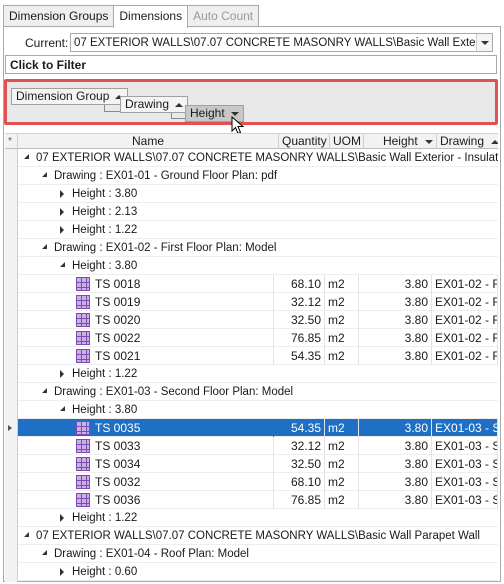 The image size is (504, 584). Describe the element at coordinates (148, 141) in the screenshot. I see `column-header-name: Name` at that location.